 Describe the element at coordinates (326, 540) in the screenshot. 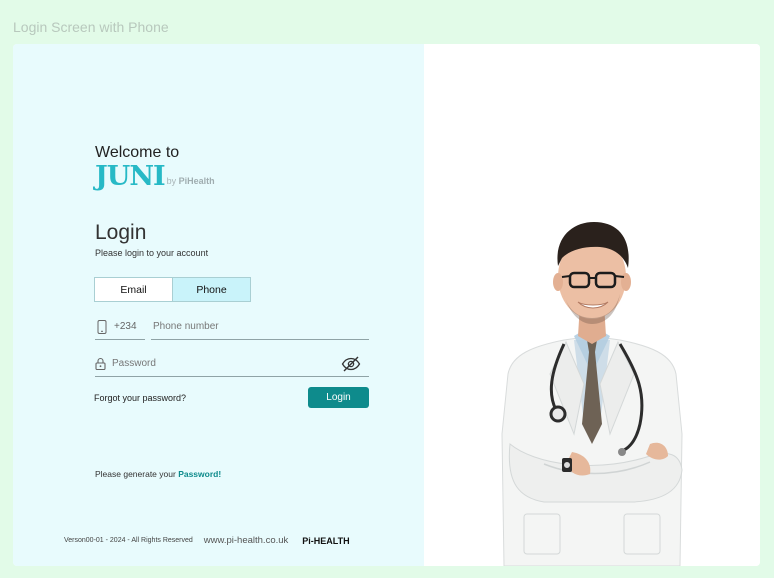

I see `pihealth-logo: Pi-HEALTH` at that location.